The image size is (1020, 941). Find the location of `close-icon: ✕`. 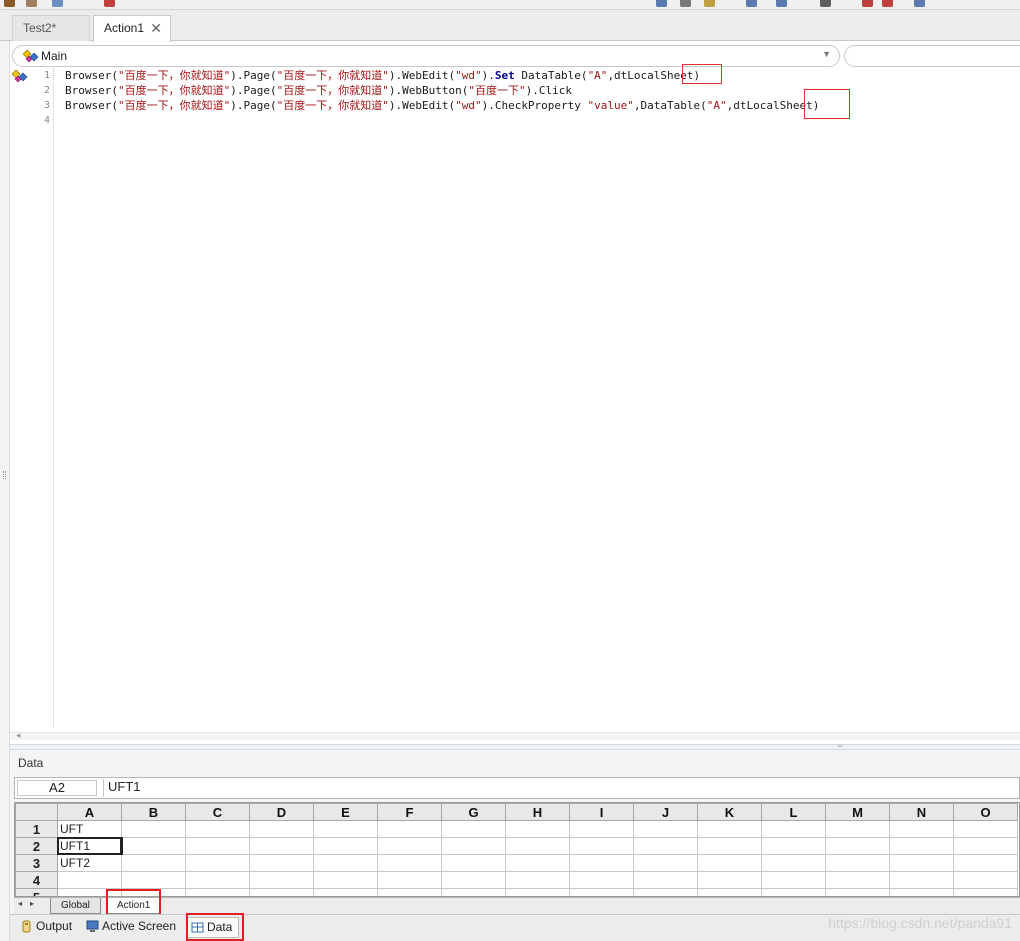

close-icon: ✕ is located at coordinates (156, 28).